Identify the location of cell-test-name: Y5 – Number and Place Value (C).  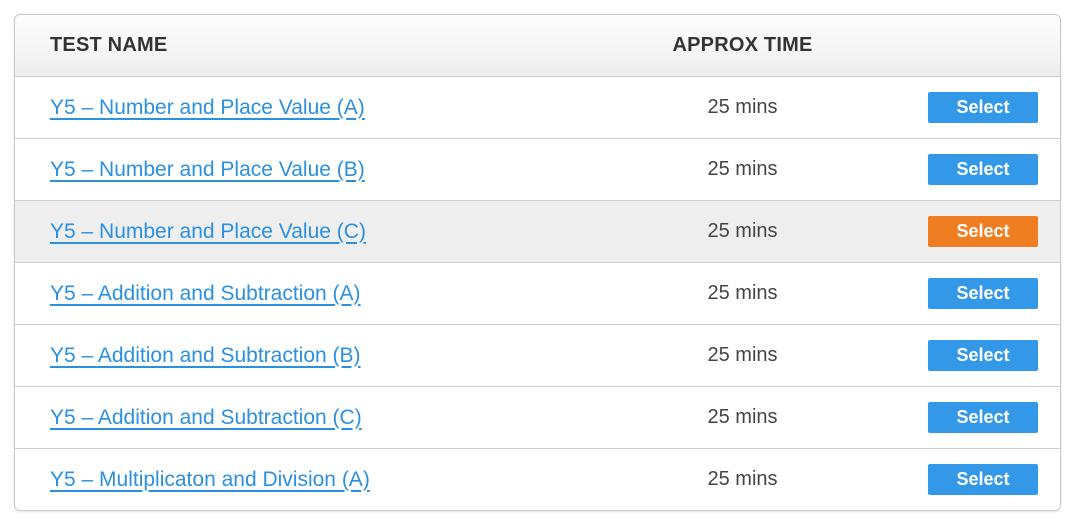
(292, 232).